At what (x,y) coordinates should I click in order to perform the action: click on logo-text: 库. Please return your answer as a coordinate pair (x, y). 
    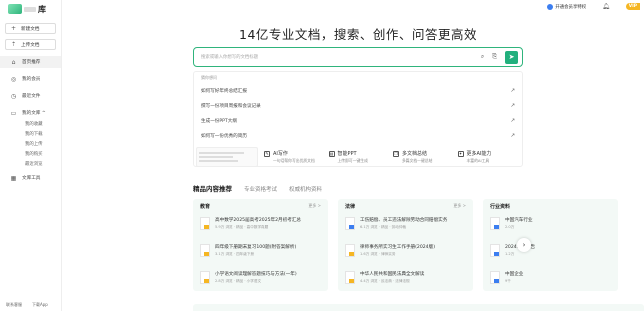
    Looking at the image, I should click on (42, 9).